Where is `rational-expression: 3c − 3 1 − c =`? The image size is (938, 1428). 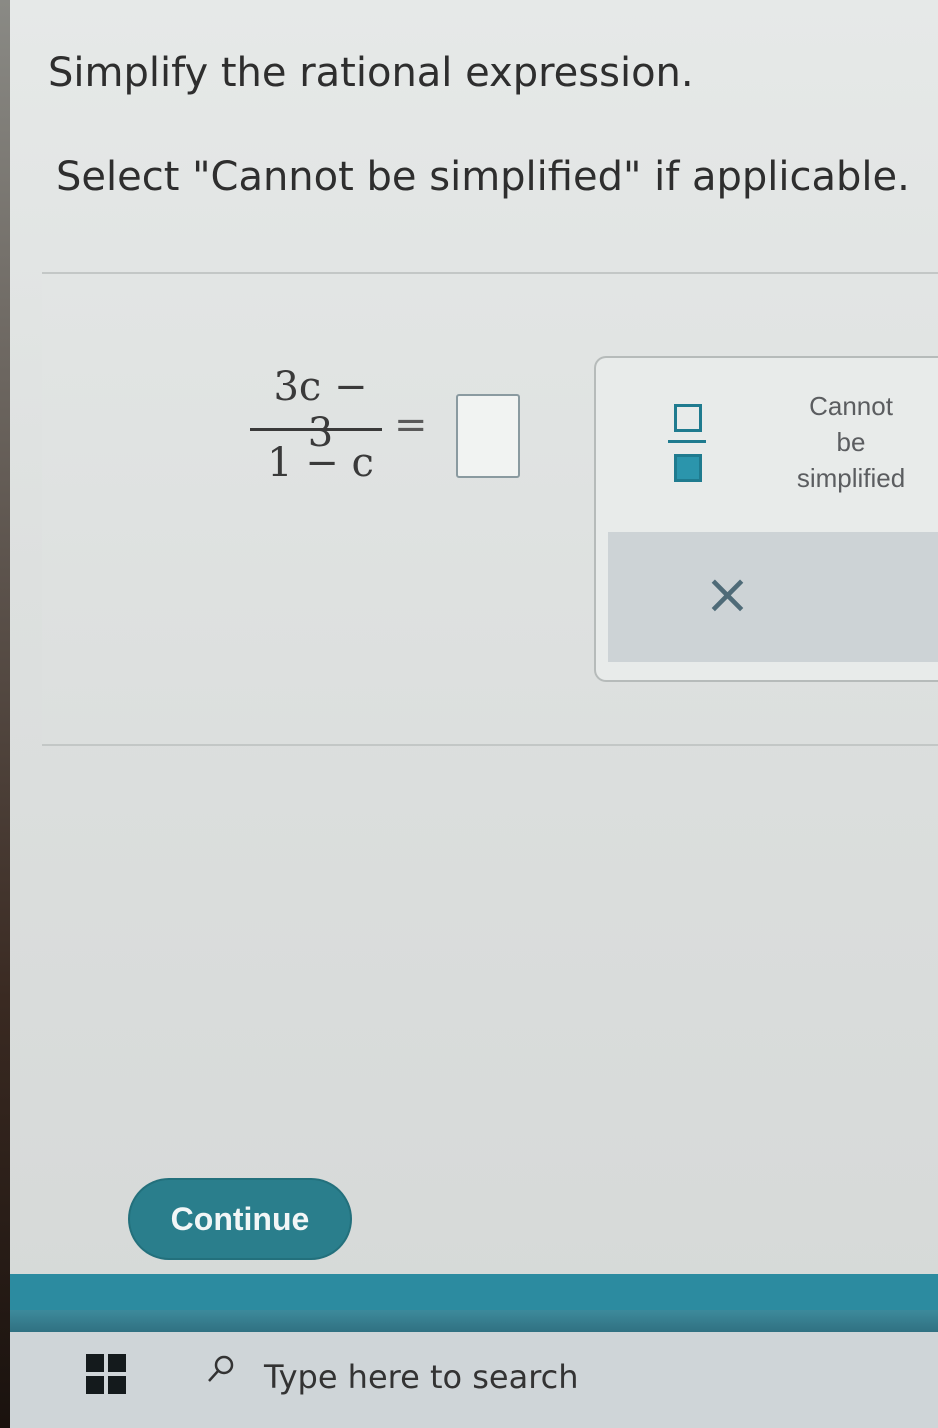 rational-expression: 3c − 3 1 − c = is located at coordinates (410, 434).